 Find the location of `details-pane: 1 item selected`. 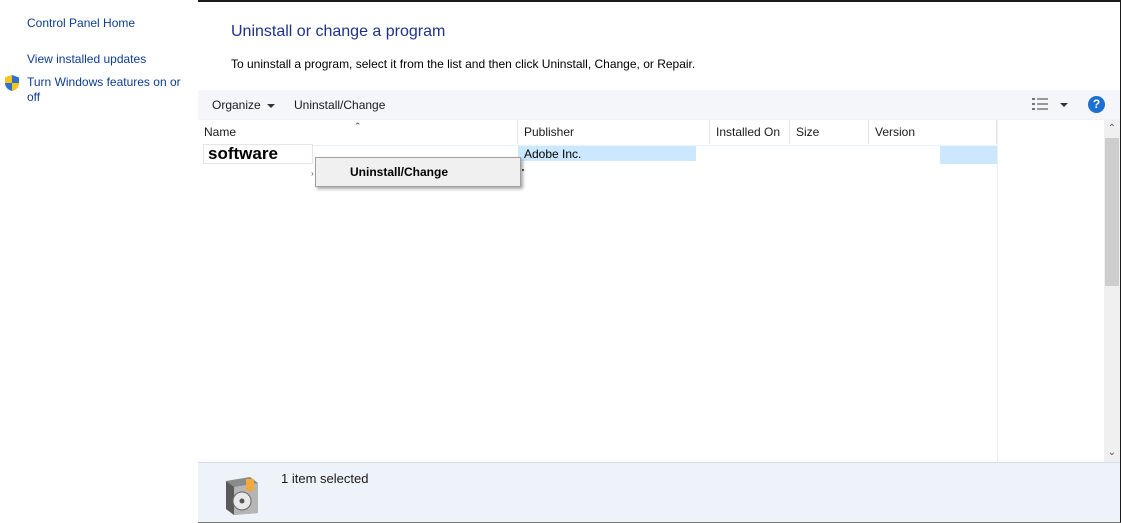

details-pane: 1 item selected is located at coordinates (659, 492).